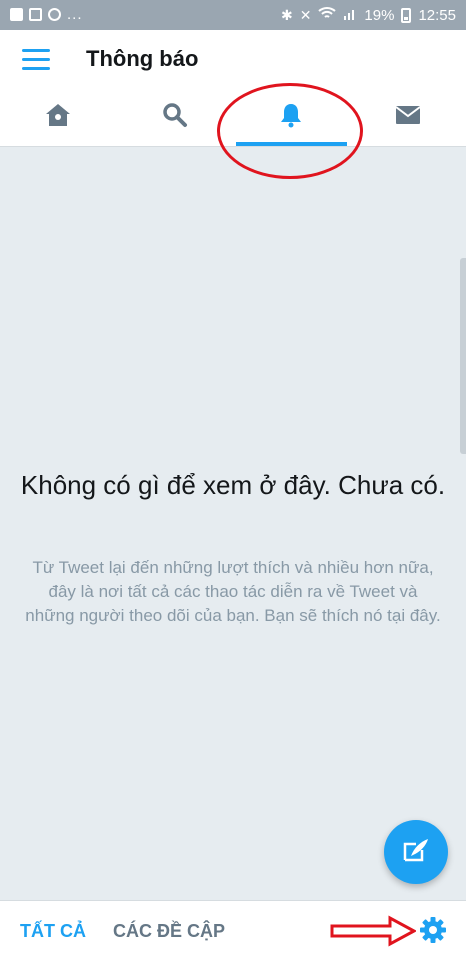 Image resolution: width=466 pixels, height=961 pixels. Describe the element at coordinates (287, 15) in the screenshot. I see `bluetooth-icon: ✱` at that location.